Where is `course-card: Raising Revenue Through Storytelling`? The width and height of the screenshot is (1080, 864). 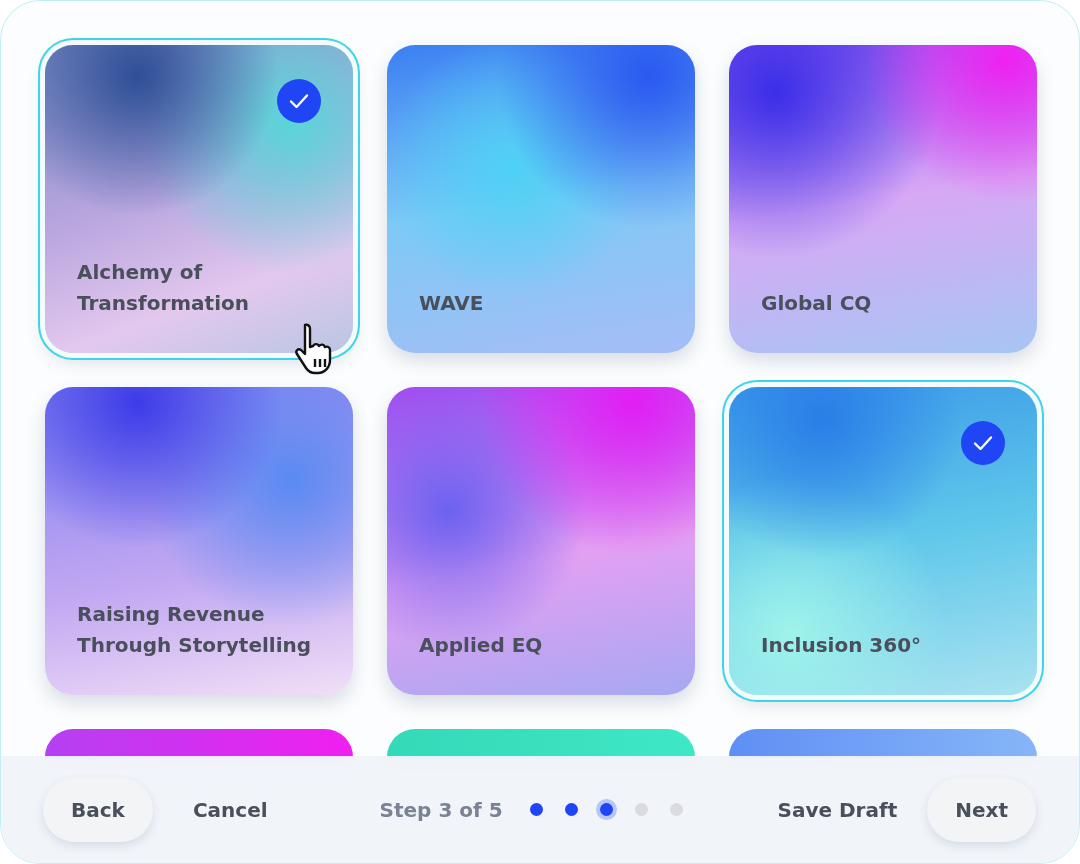
course-card: Raising Revenue Through Storytelling is located at coordinates (199, 541).